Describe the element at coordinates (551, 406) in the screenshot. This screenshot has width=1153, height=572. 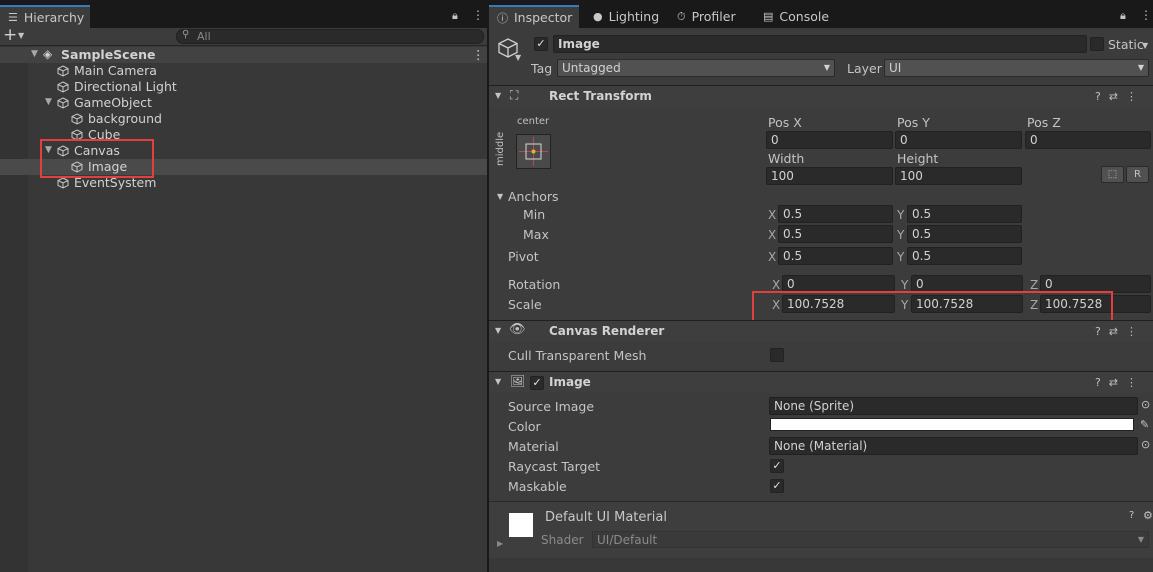
I see `source-image-label: Source Image` at that location.